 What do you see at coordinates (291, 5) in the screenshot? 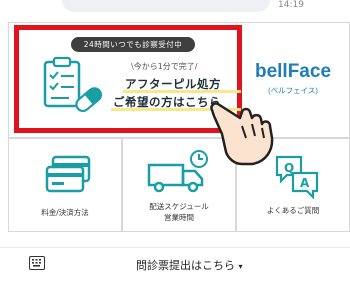
I see `message-time: 14:19` at bounding box center [291, 5].